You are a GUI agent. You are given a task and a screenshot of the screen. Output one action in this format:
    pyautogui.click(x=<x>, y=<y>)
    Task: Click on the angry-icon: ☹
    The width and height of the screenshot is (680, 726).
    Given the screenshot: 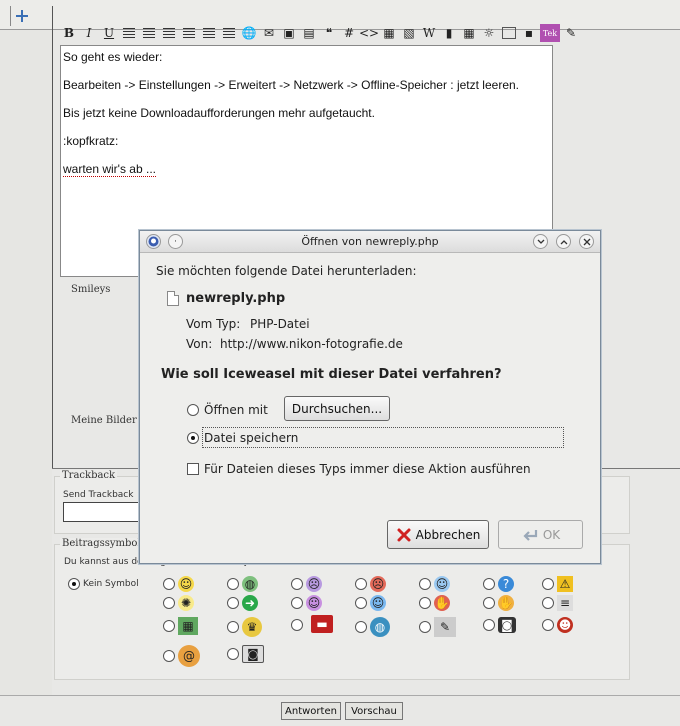 What is the action you would take?
    pyautogui.click(x=378, y=584)
    